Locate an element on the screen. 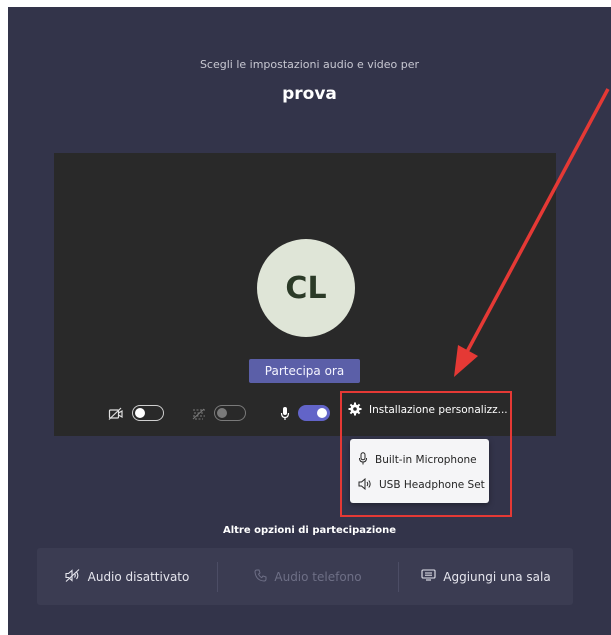 This screenshot has height=635, width=611. option-label: Audio telefono is located at coordinates (318, 576).